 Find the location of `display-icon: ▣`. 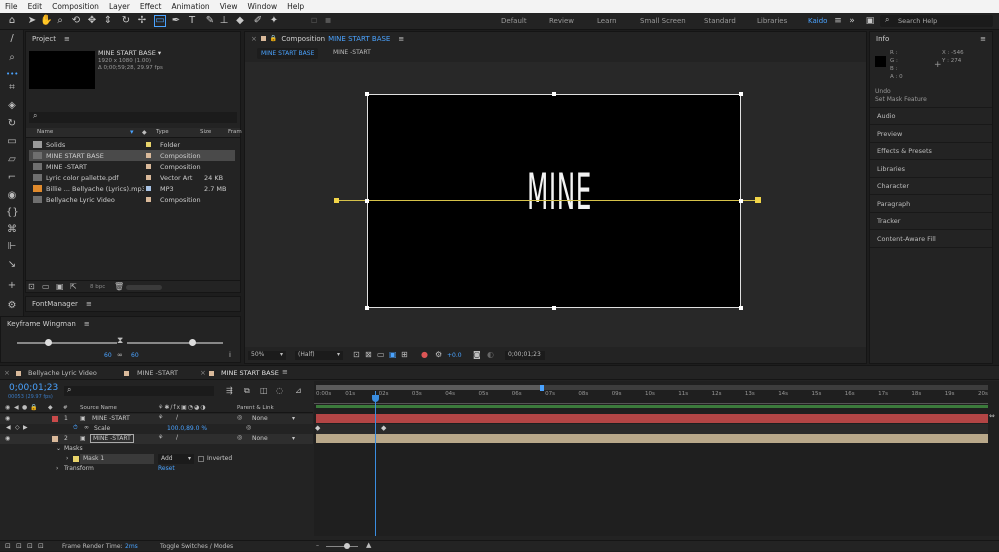

display-icon: ▣ is located at coordinates (870, 21).